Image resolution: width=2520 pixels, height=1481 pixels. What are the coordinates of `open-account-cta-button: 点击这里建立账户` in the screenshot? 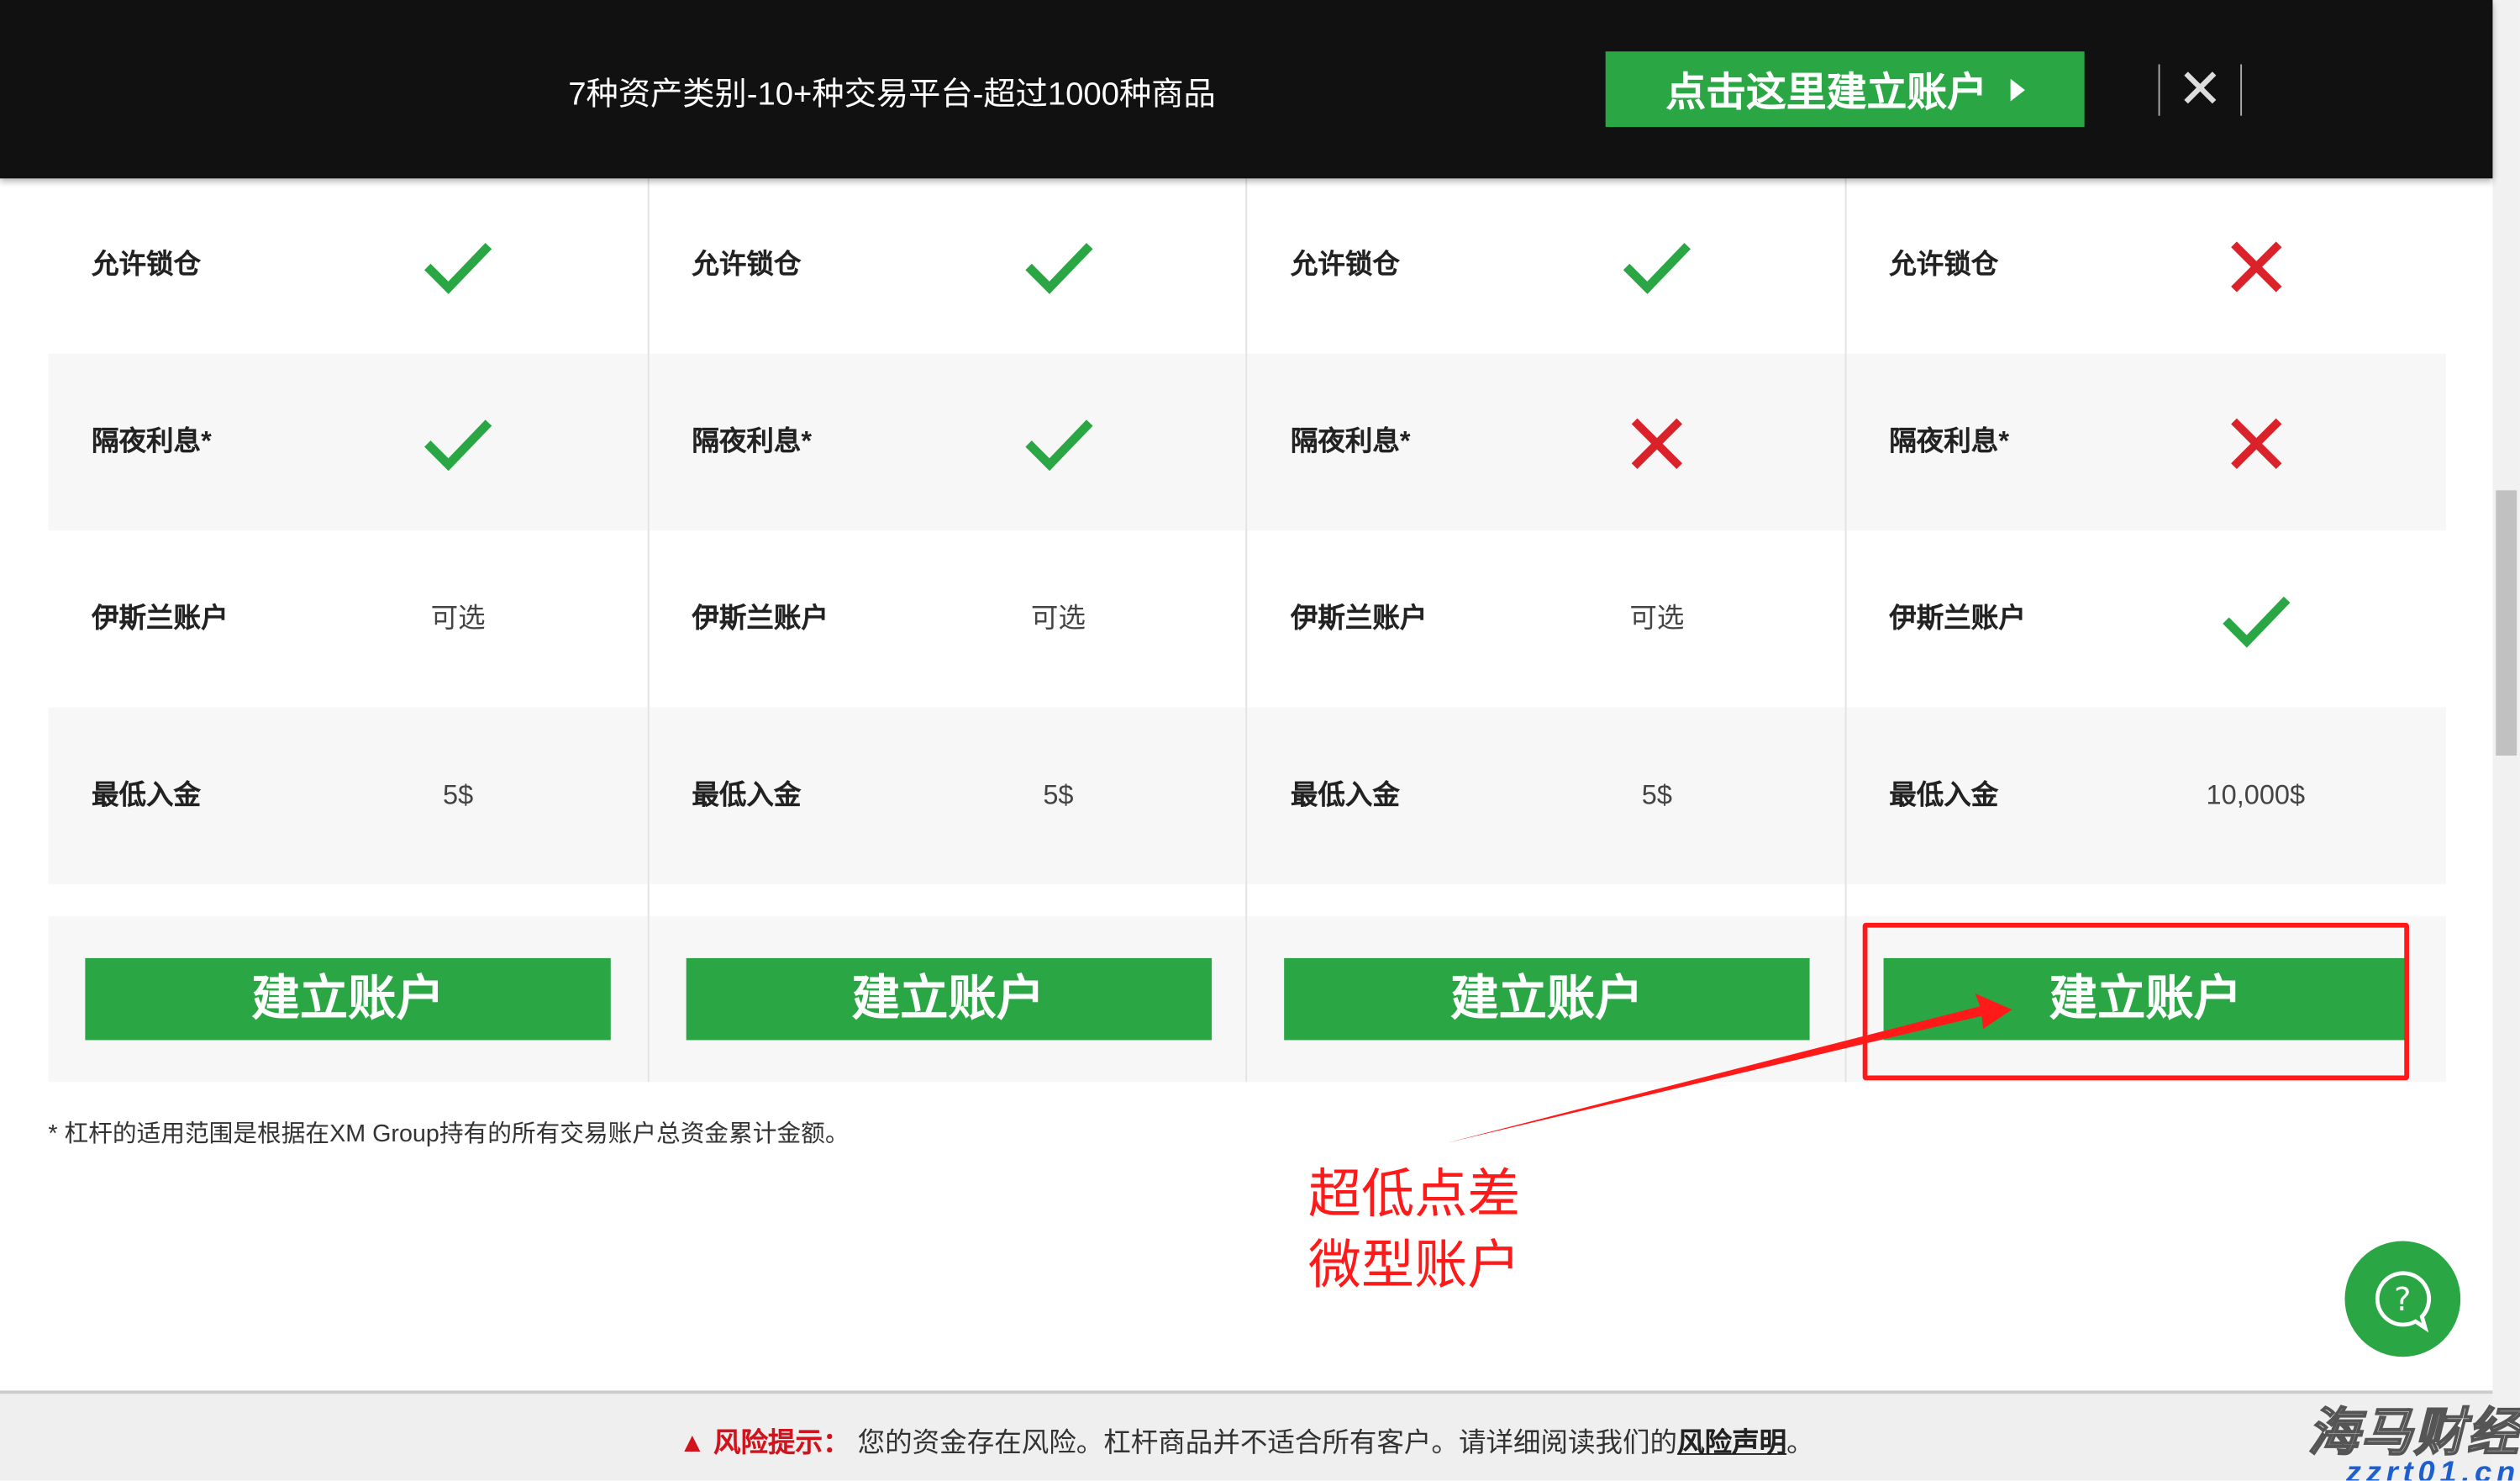 It's located at (1845, 90).